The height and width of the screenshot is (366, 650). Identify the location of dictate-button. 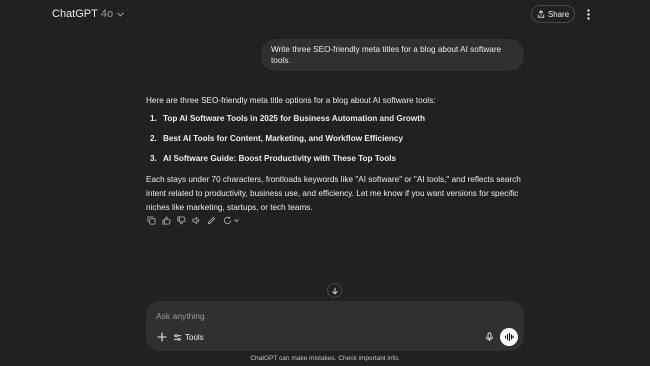
(489, 337).